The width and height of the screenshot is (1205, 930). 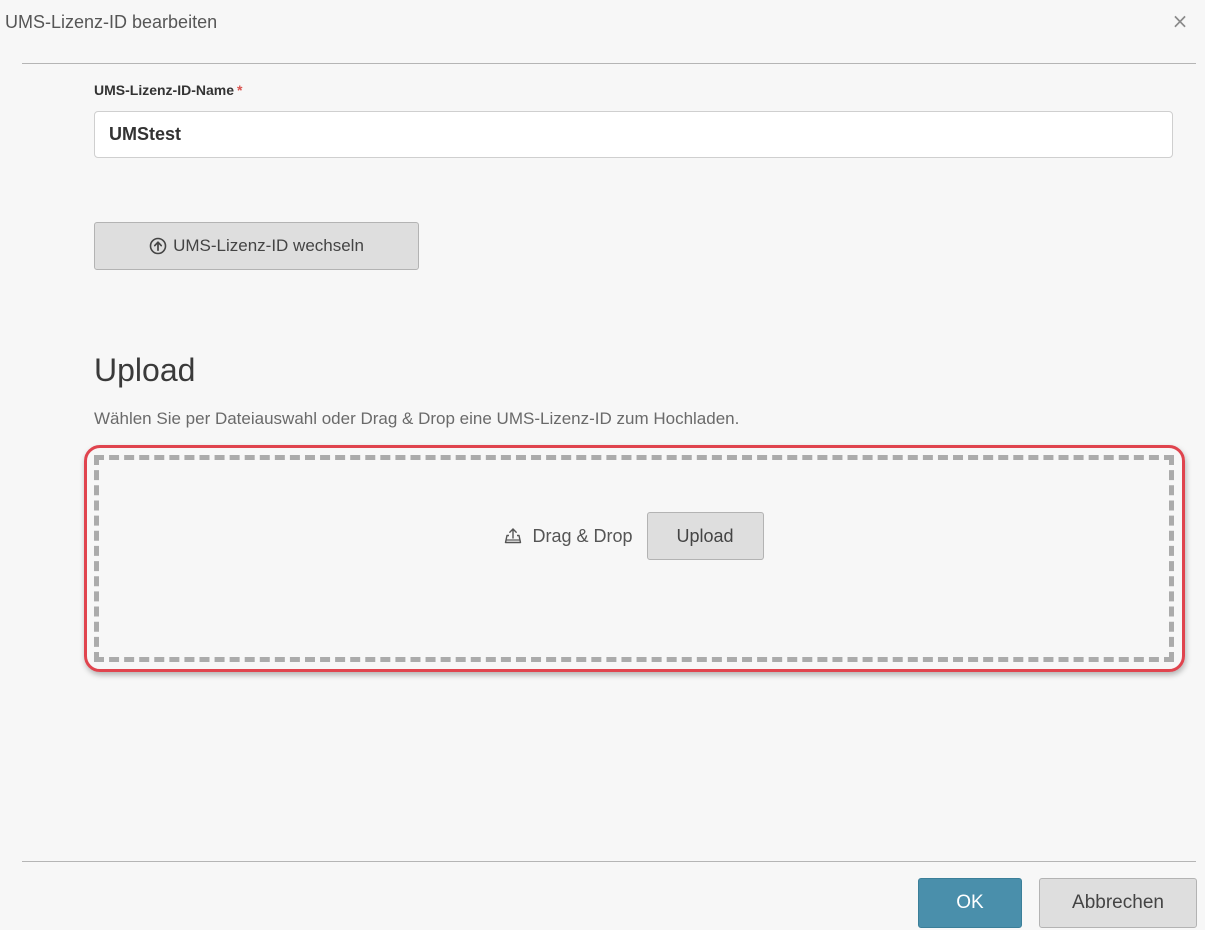 I want to click on license-name-label-text: UMS-Lizenz-ID-Name, so click(x=164, y=90).